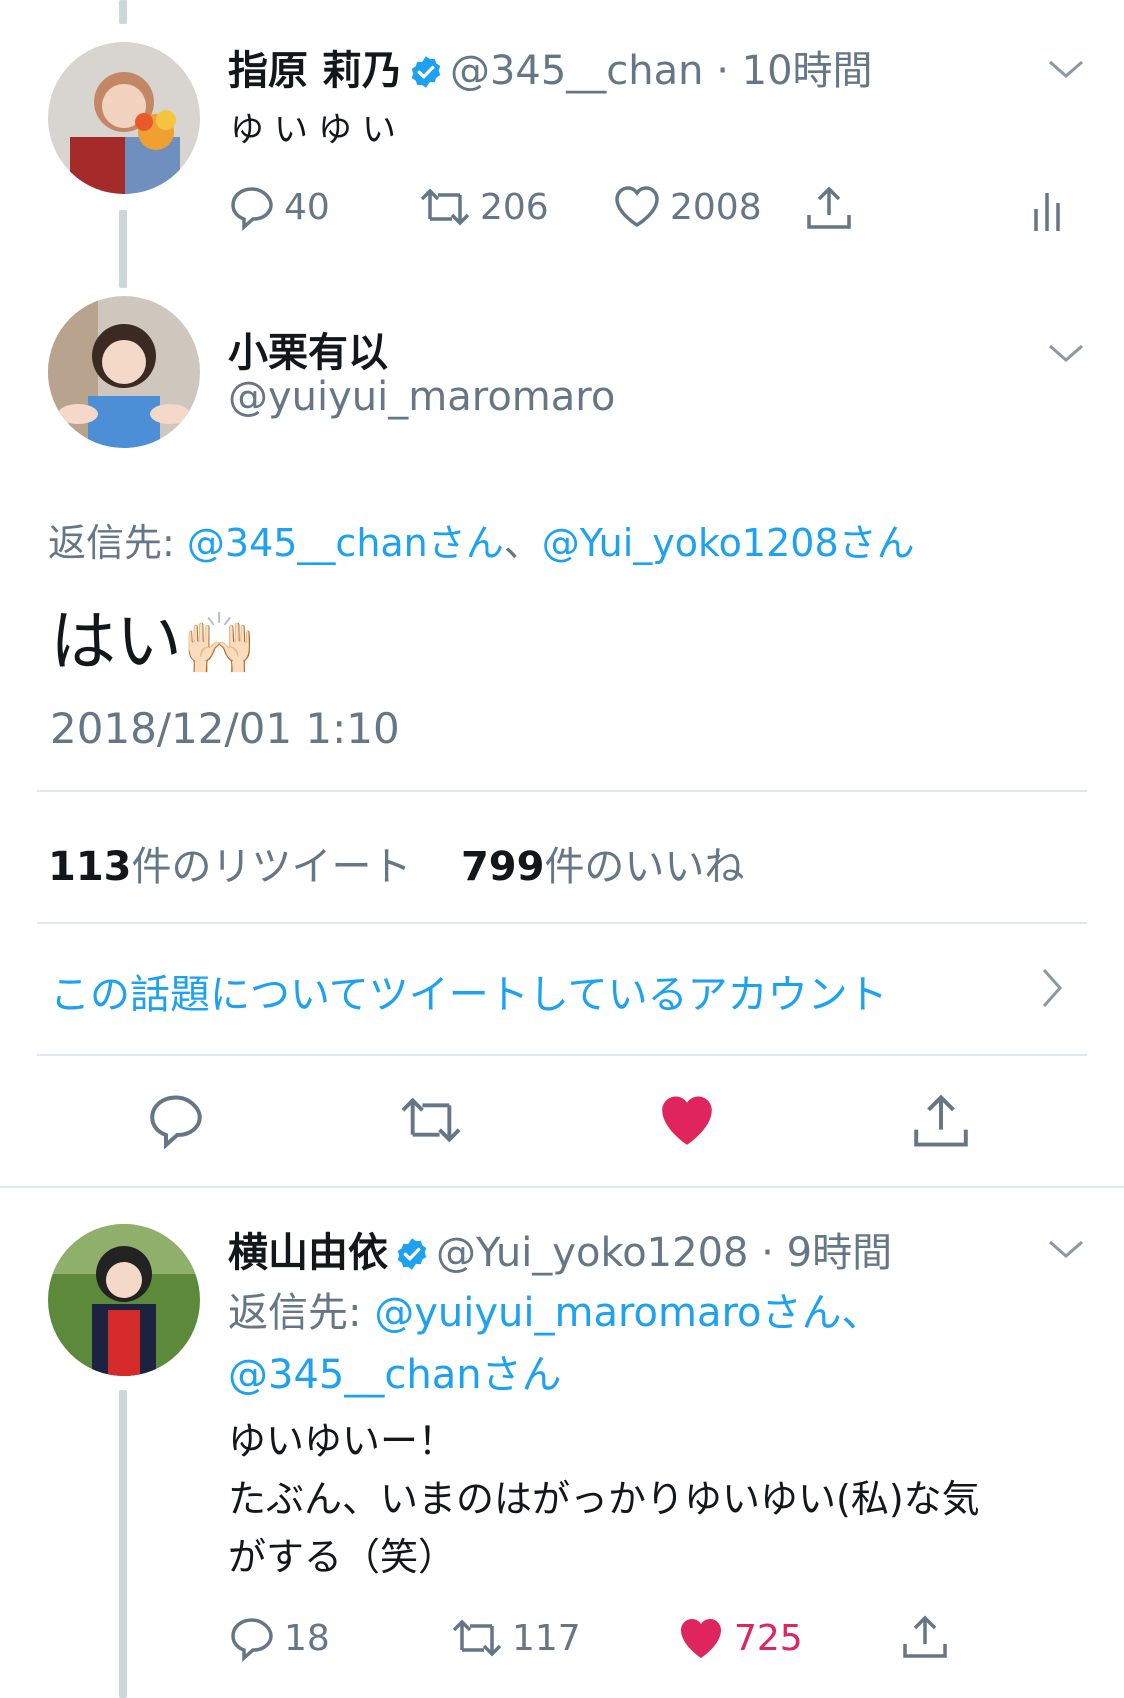 The image size is (1124, 1698). I want to click on reply-button: 40, so click(279, 207).